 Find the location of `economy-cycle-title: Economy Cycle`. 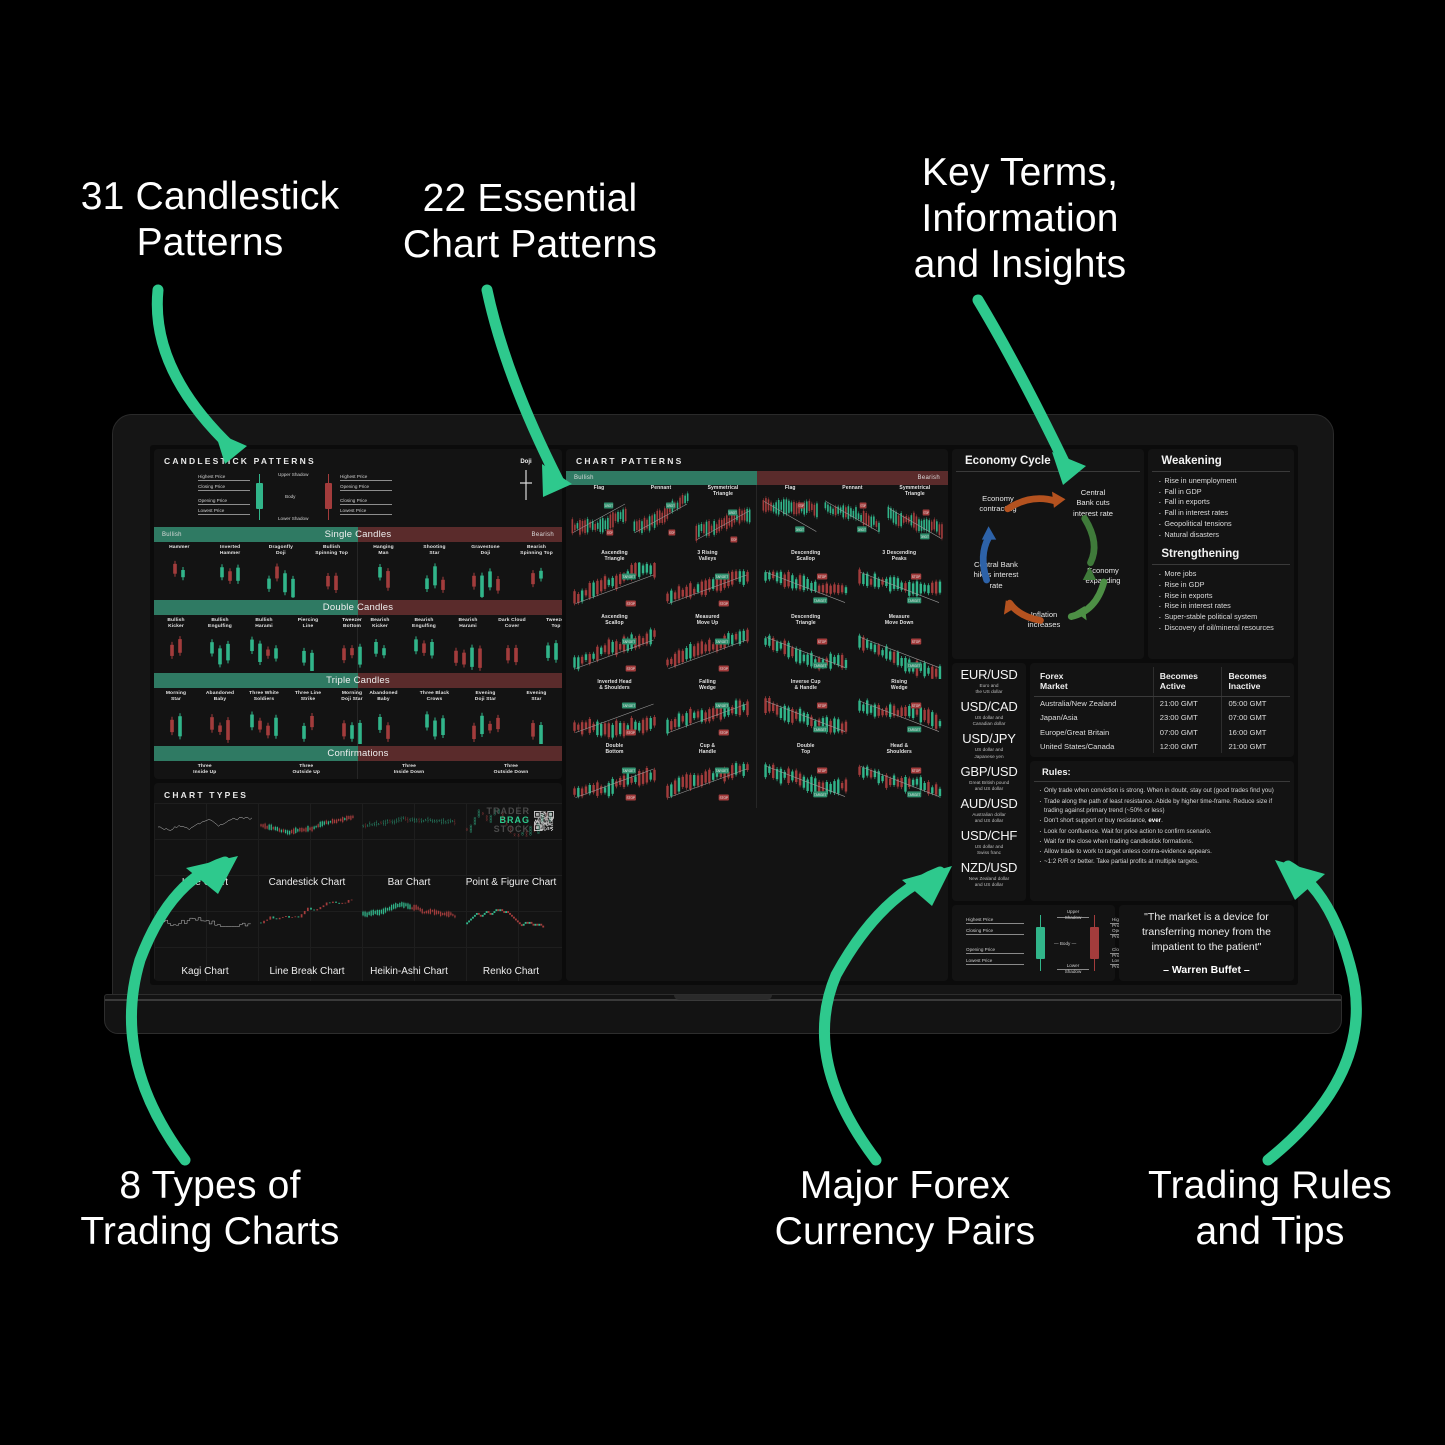

economy-cycle-title: Economy Cycle is located at coordinates (1048, 460).